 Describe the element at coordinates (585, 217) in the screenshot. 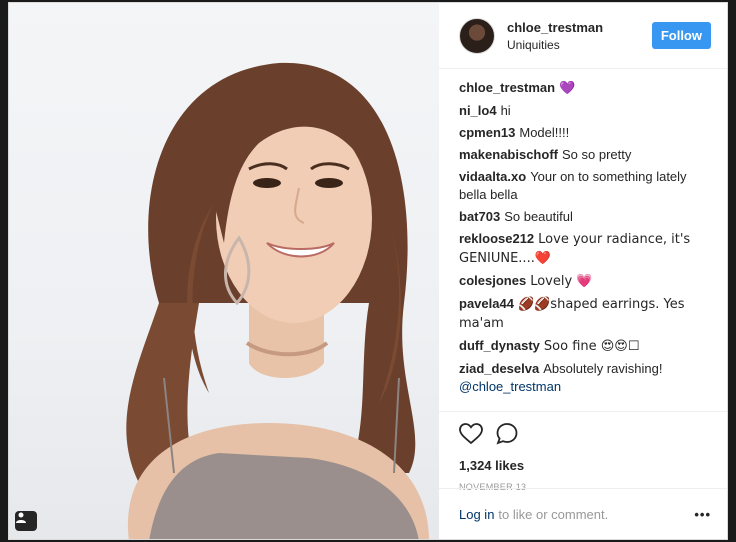

I see `comment: bat703 So beautiful` at that location.